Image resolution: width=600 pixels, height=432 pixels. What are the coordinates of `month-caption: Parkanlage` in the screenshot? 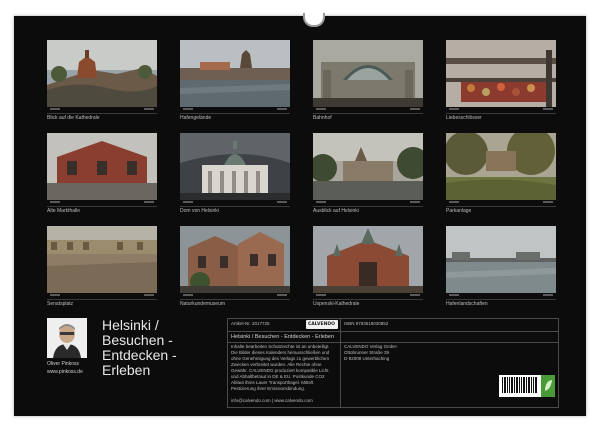 It's located at (459, 211).